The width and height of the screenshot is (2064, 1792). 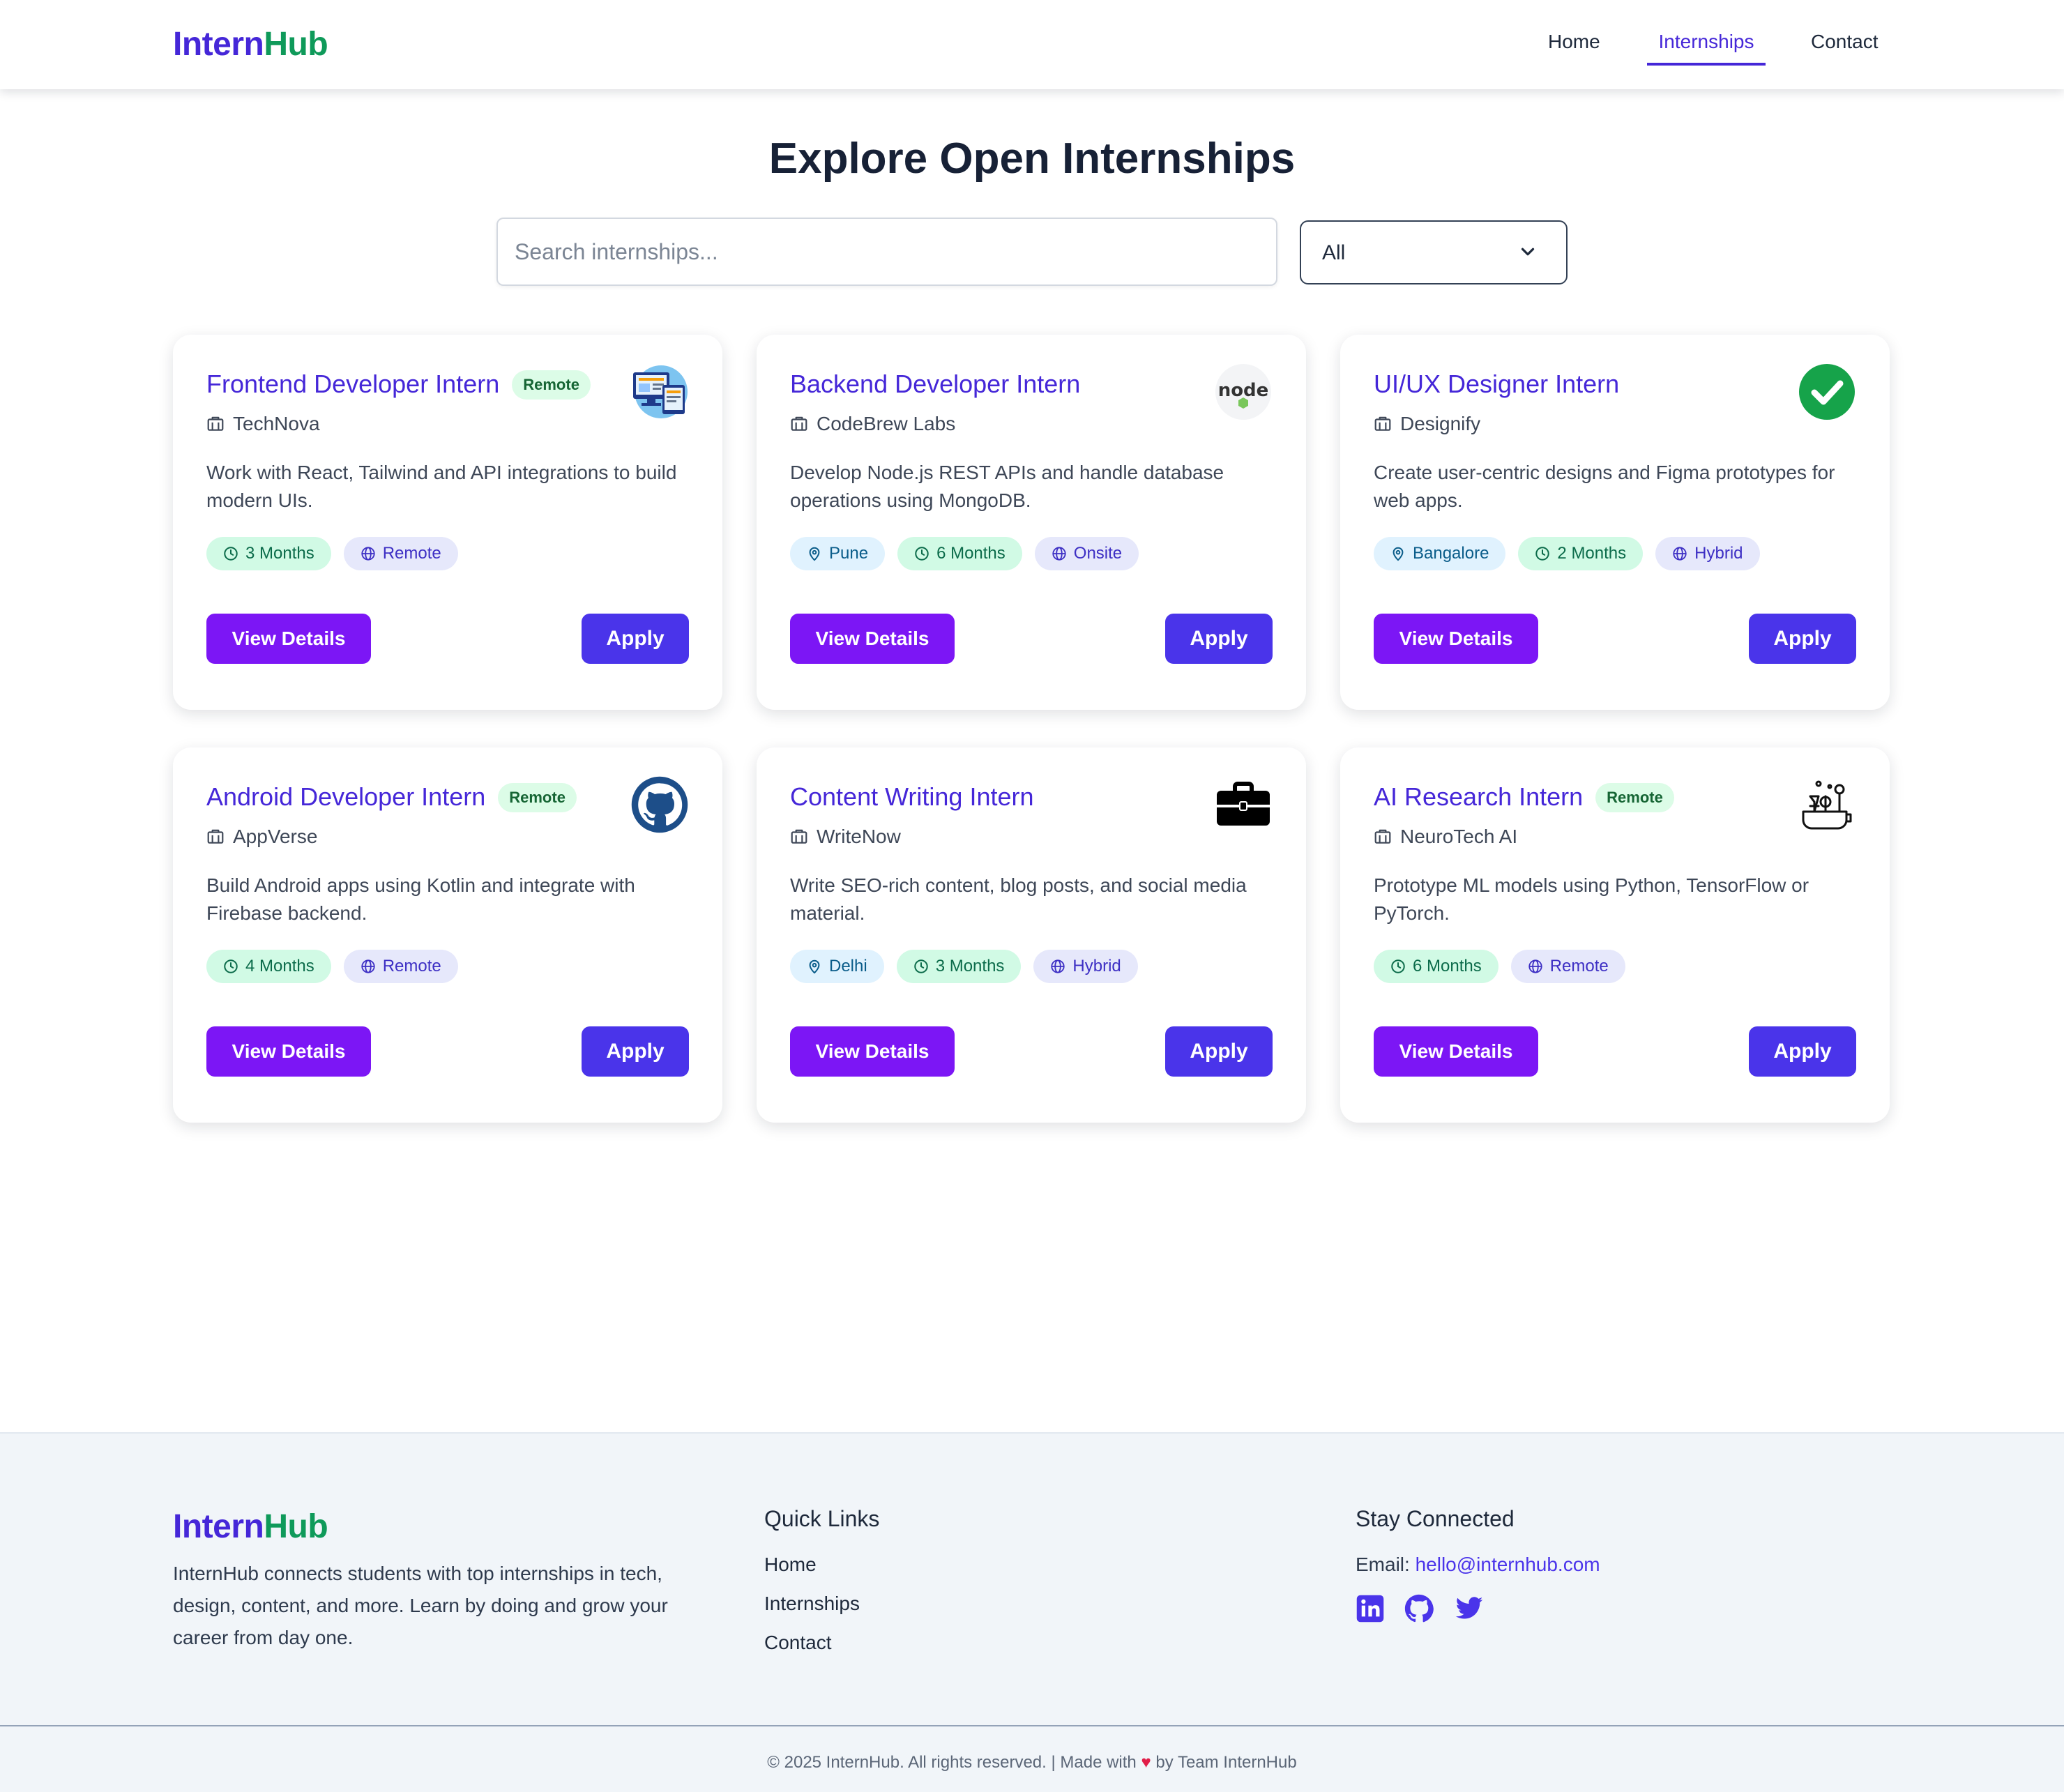 I want to click on footer-link-home: Home, so click(x=791, y=1565).